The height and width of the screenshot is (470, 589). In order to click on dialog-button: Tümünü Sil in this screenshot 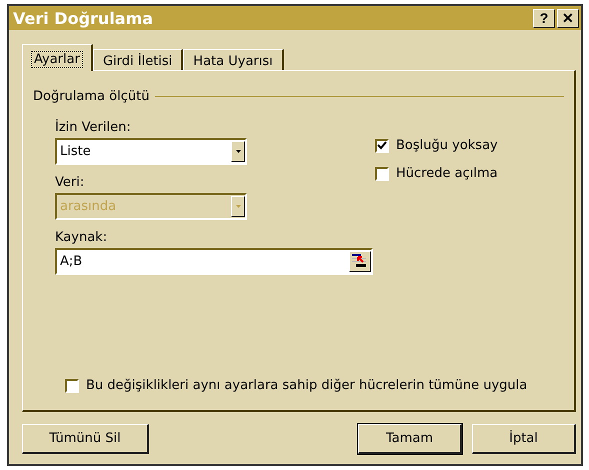, I will do `click(85, 439)`.